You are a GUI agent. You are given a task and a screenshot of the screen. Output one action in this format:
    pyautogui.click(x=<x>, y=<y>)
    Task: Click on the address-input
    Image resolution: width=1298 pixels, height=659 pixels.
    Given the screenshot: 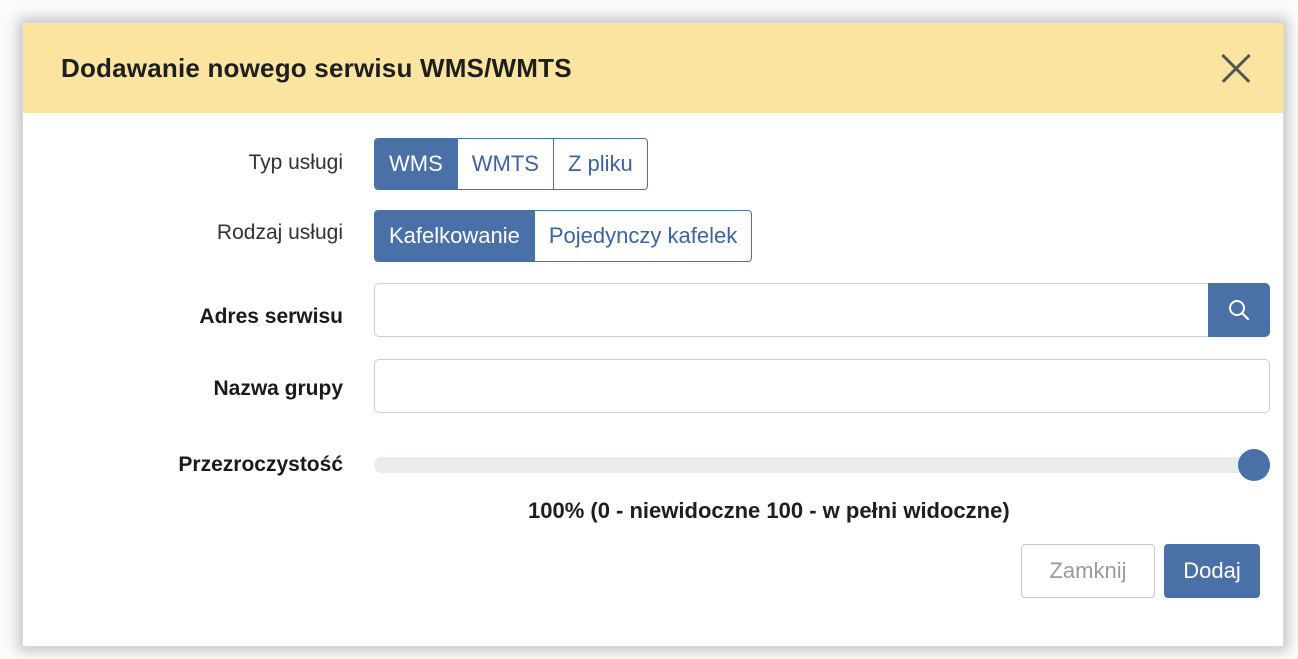 What is the action you would take?
    pyautogui.click(x=791, y=310)
    